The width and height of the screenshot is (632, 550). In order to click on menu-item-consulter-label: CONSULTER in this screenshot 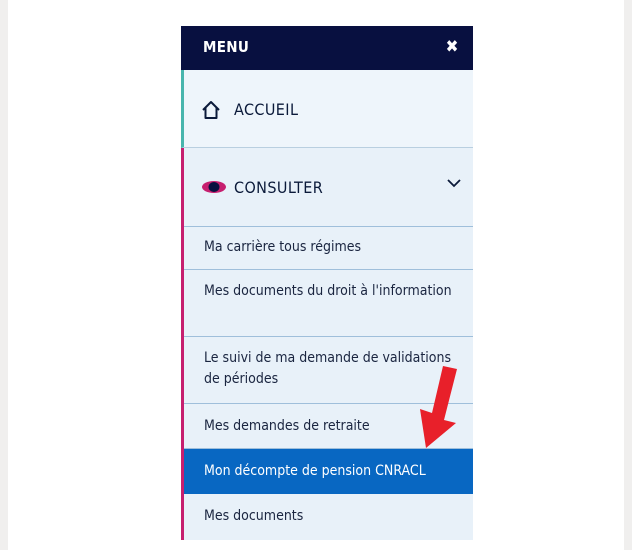, I will do `click(279, 187)`.